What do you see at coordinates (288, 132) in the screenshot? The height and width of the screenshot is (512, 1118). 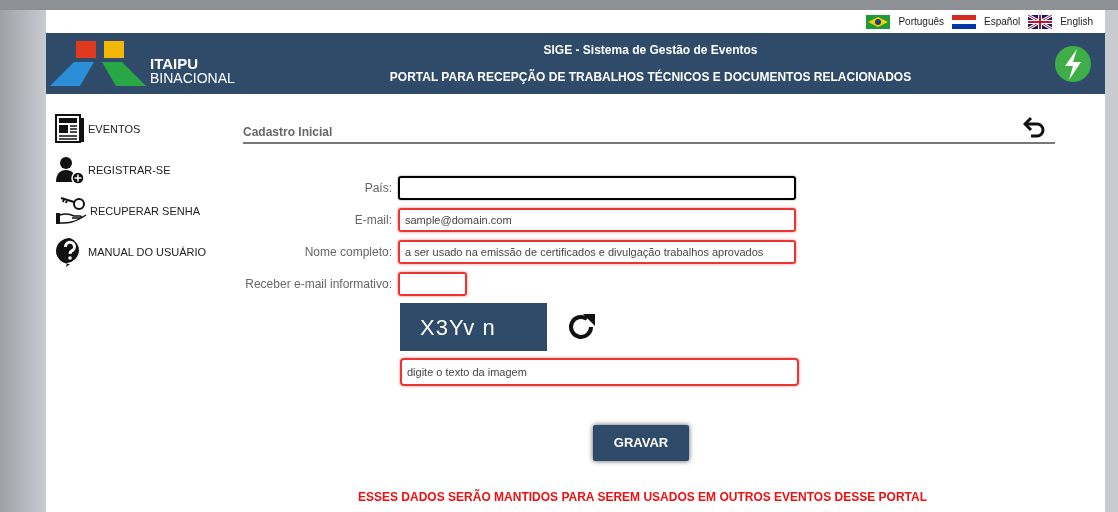 I see `section-title: Cadastro Inicial` at bounding box center [288, 132].